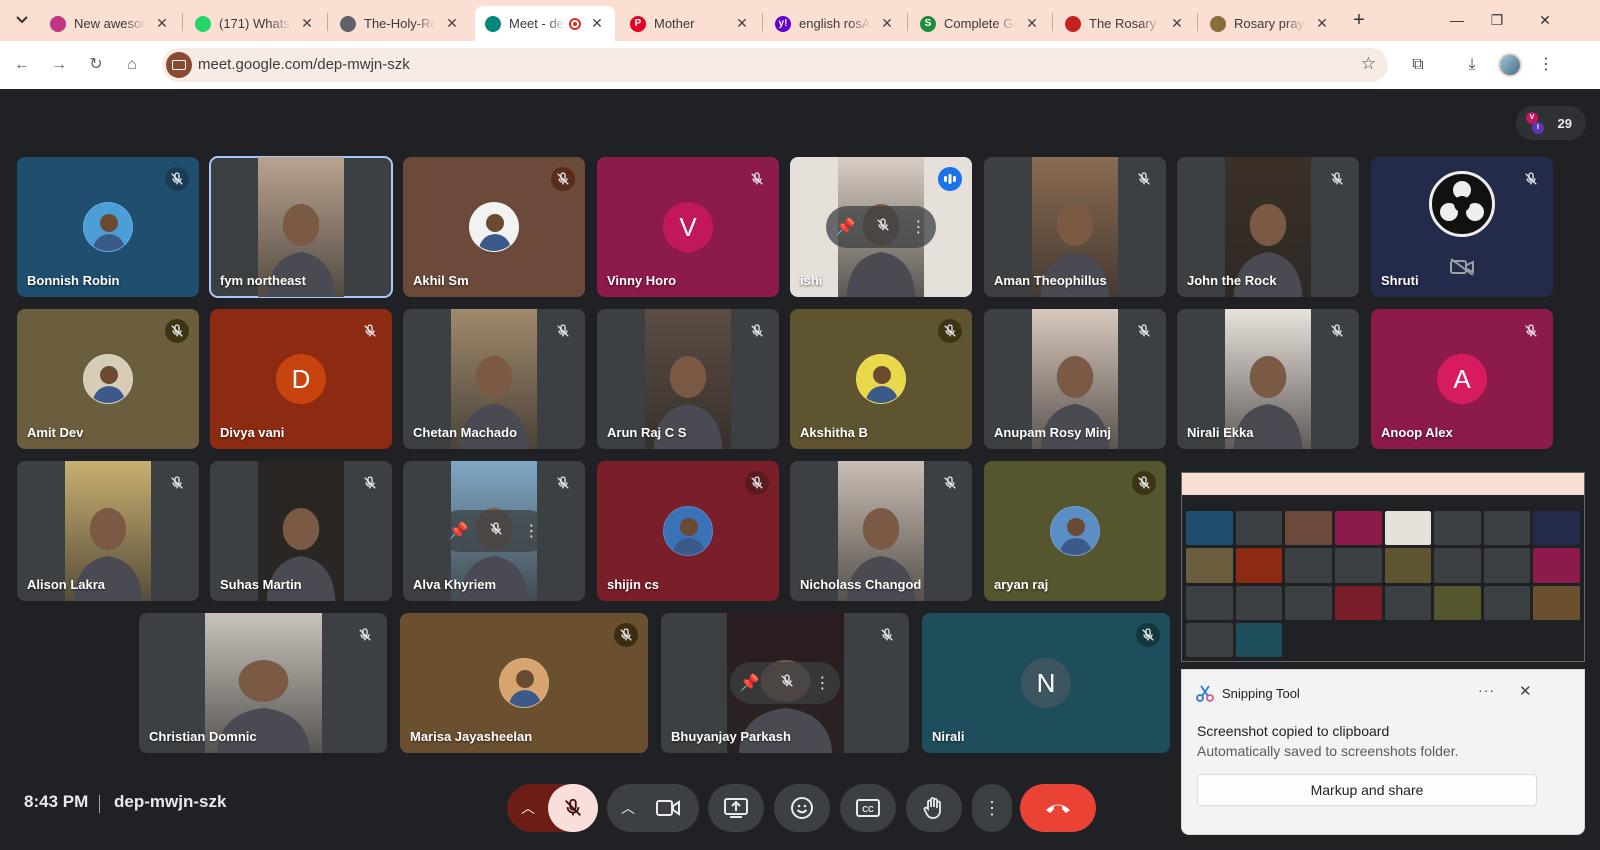 Image resolution: width=1600 pixels, height=850 pixels. I want to click on participant-tile: fym northeast, so click(301, 227).